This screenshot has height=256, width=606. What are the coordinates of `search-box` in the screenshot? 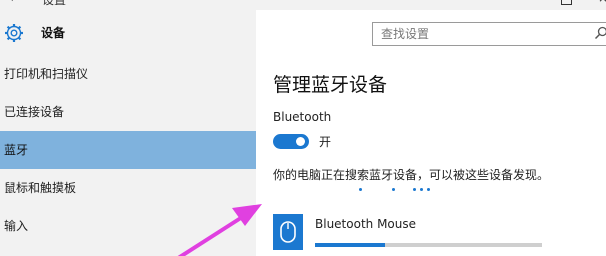 It's located at (489, 34).